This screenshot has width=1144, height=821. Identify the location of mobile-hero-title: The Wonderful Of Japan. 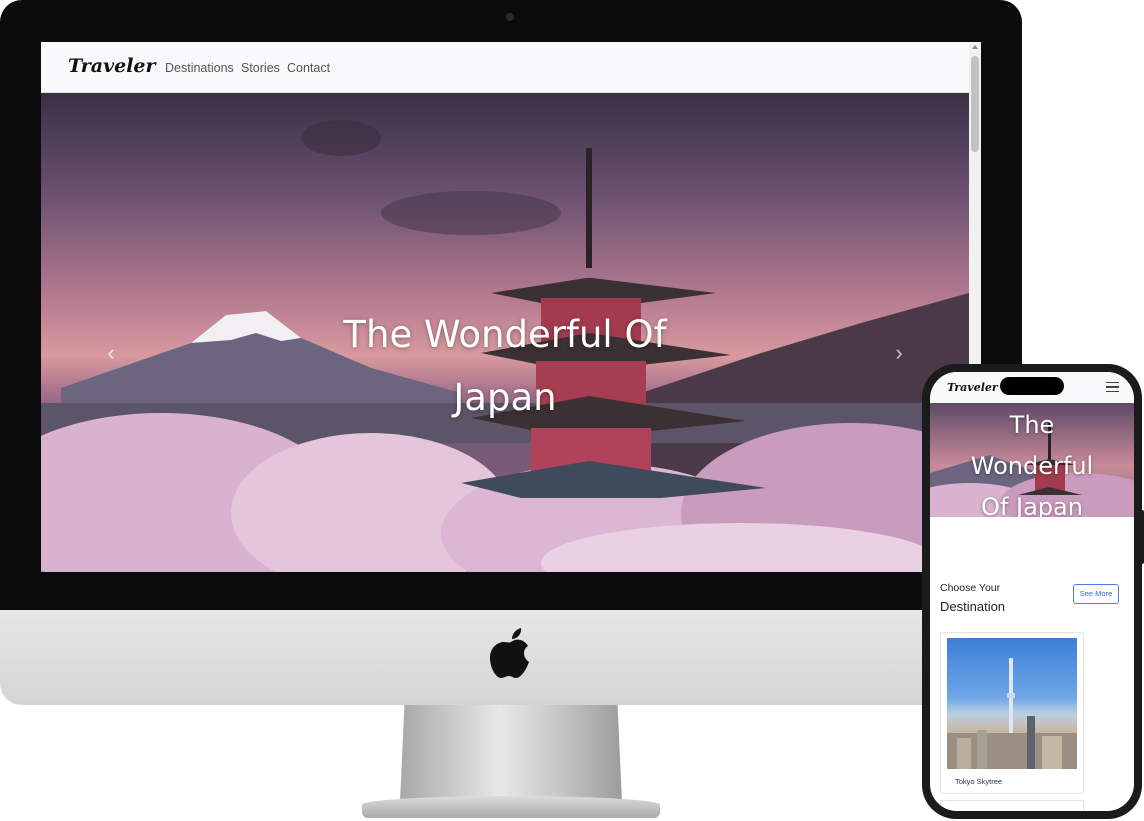
(1032, 461).